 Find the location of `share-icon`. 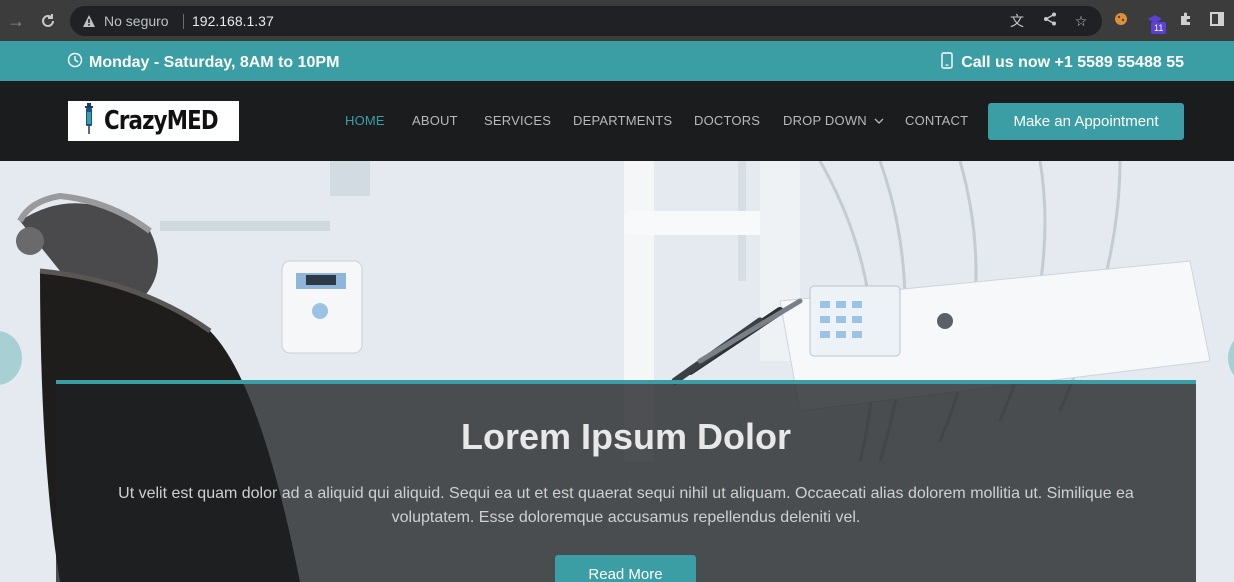

share-icon is located at coordinates (1050, 21).